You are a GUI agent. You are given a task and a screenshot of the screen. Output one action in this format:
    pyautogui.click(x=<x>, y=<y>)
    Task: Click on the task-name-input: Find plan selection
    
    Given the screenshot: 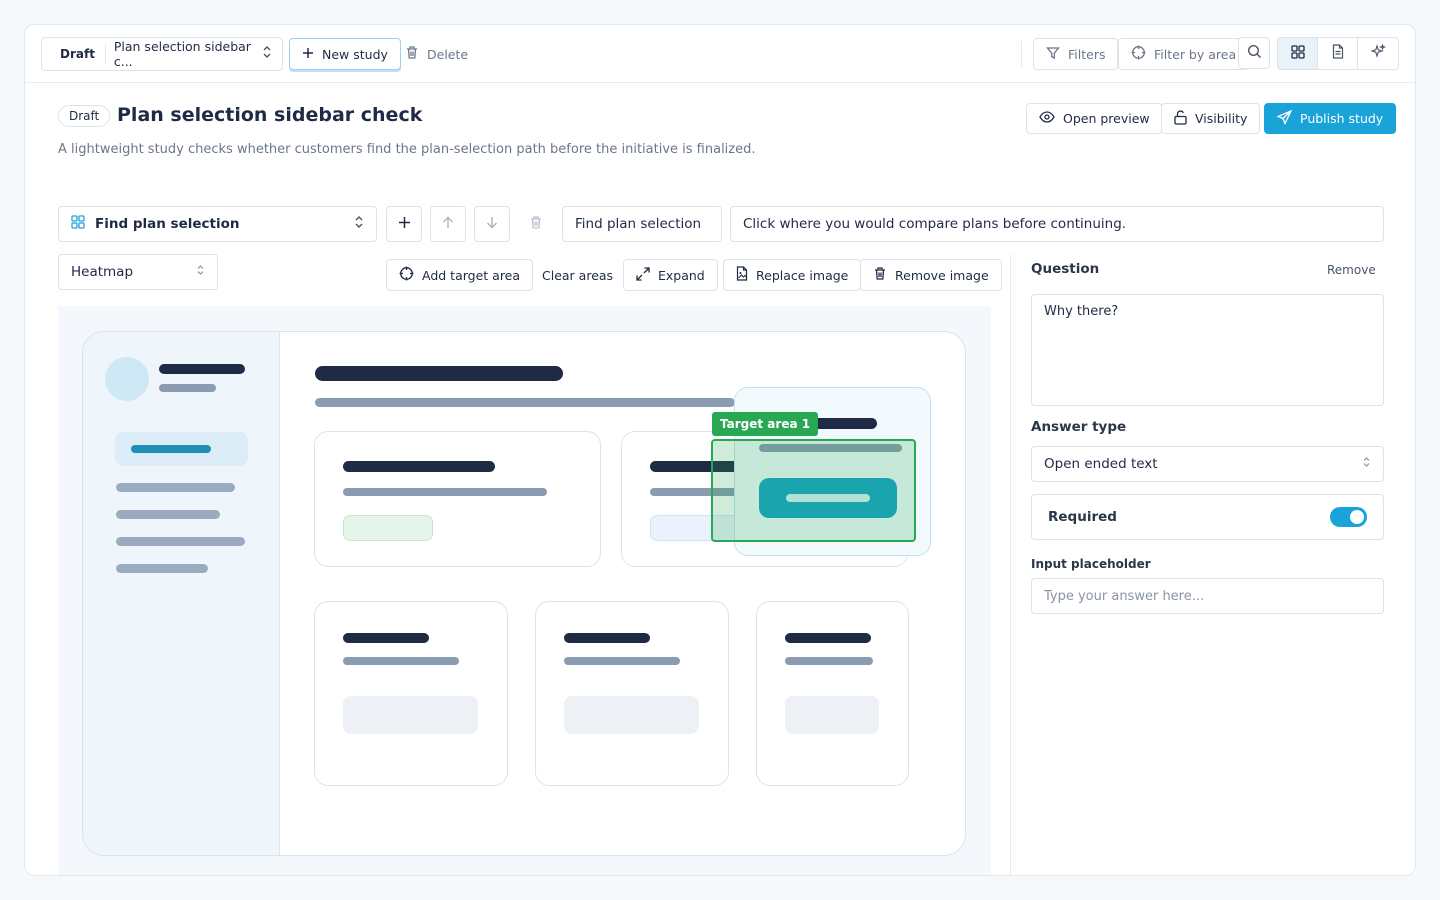 What is the action you would take?
    pyautogui.click(x=642, y=224)
    